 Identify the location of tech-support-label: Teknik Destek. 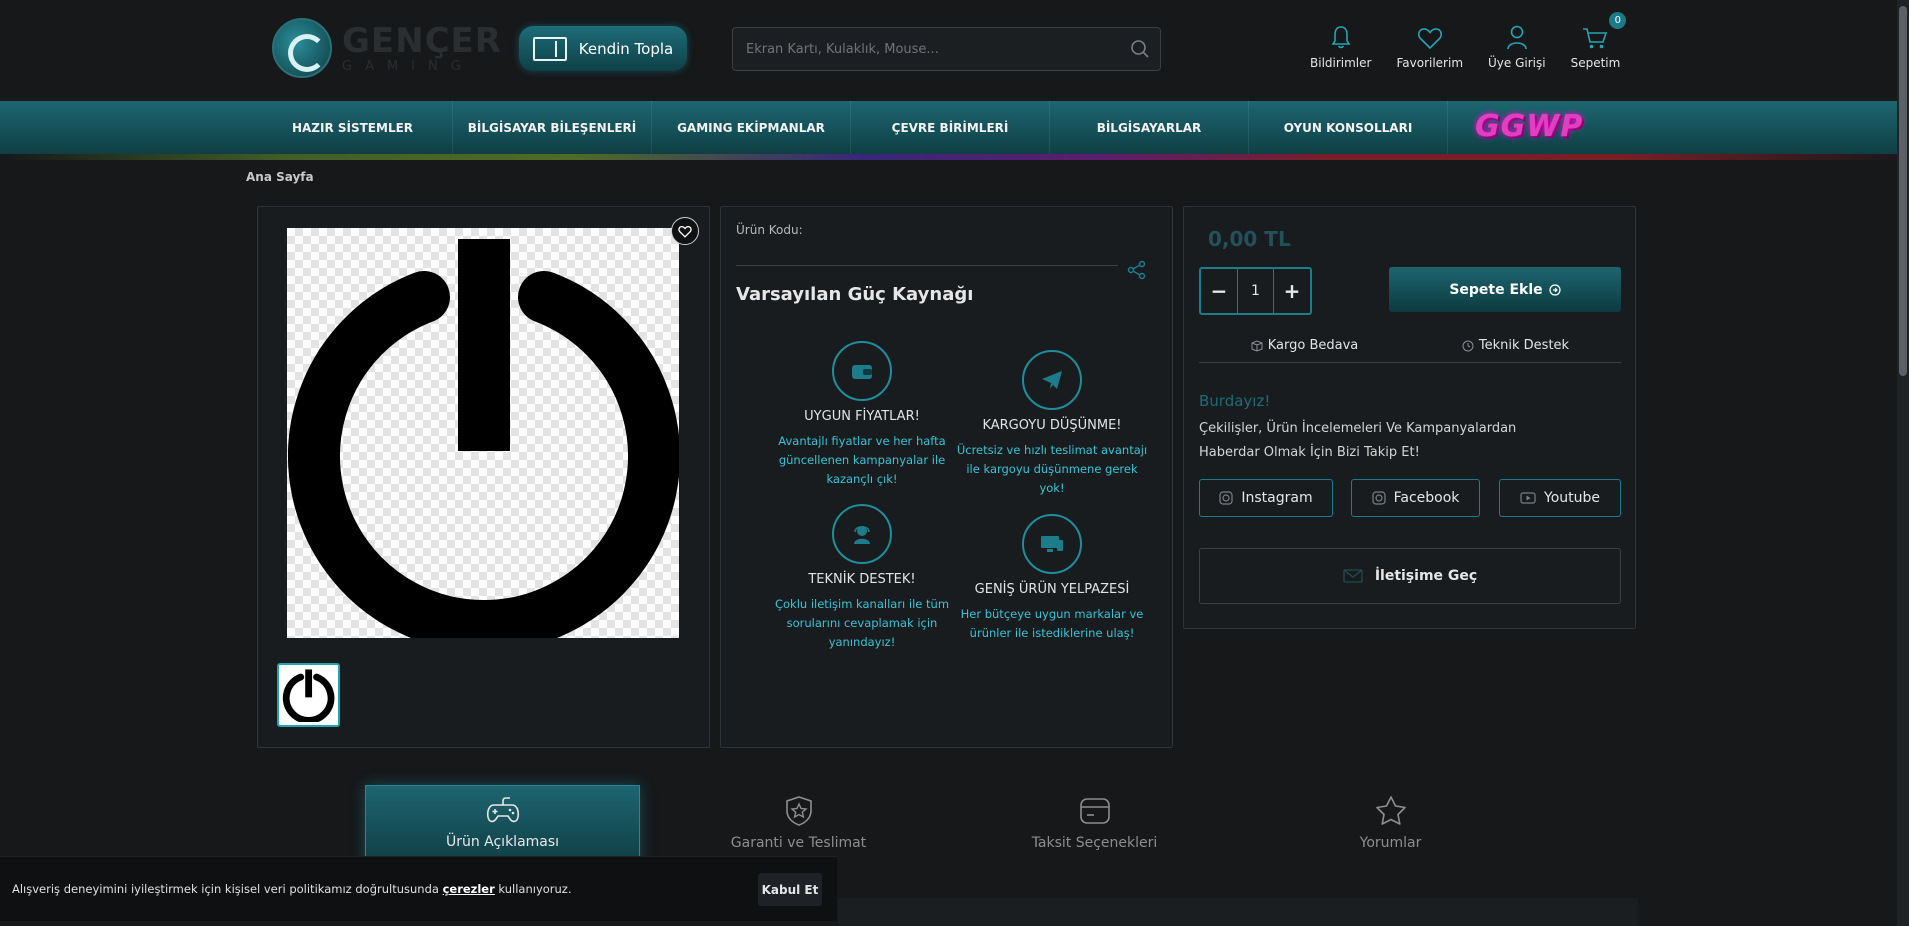
(1524, 345).